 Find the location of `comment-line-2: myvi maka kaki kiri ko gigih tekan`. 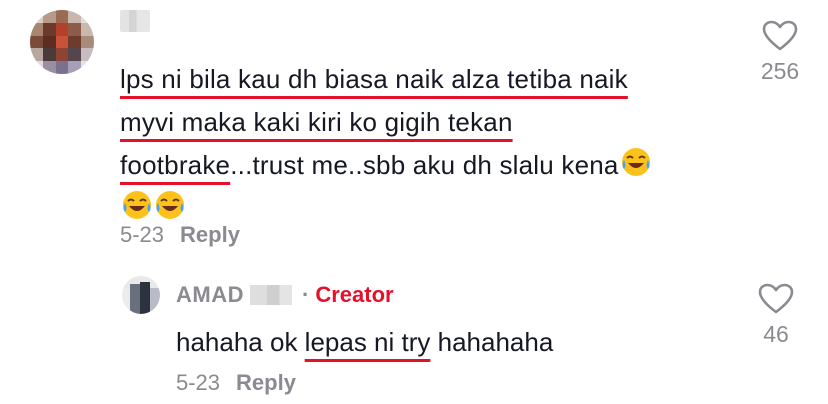

comment-line-2: myvi maka kaki kiri ko gigih tekan is located at coordinates (316, 122).